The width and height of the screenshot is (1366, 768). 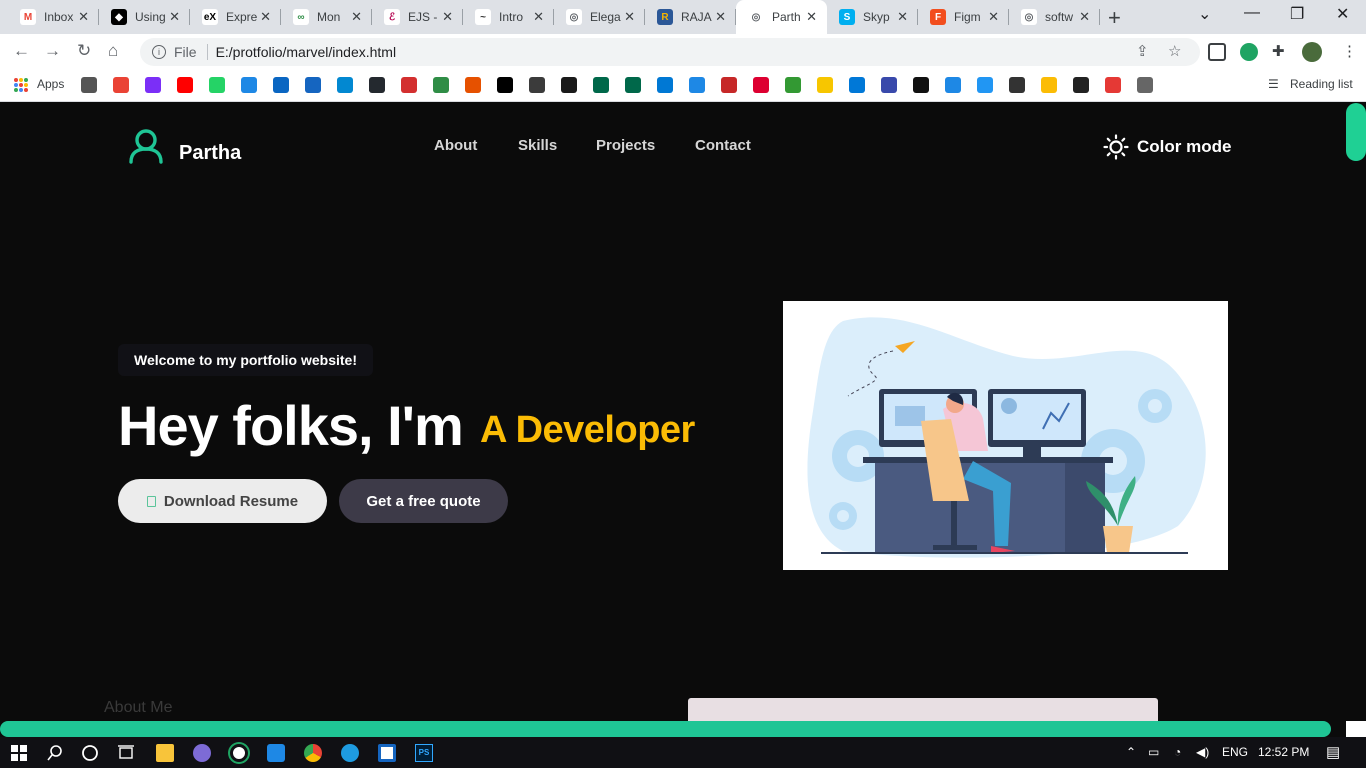 What do you see at coordinates (625, 145) in the screenshot?
I see `nav-projects: Projects` at bounding box center [625, 145].